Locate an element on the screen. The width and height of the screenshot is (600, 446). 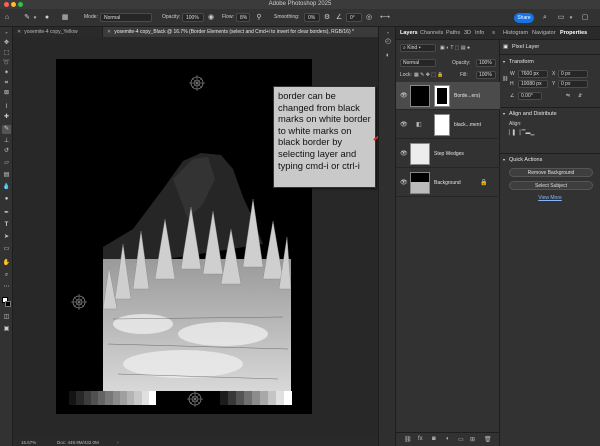
adjustments-icon: ◐ is located at coordinates (388, 56).